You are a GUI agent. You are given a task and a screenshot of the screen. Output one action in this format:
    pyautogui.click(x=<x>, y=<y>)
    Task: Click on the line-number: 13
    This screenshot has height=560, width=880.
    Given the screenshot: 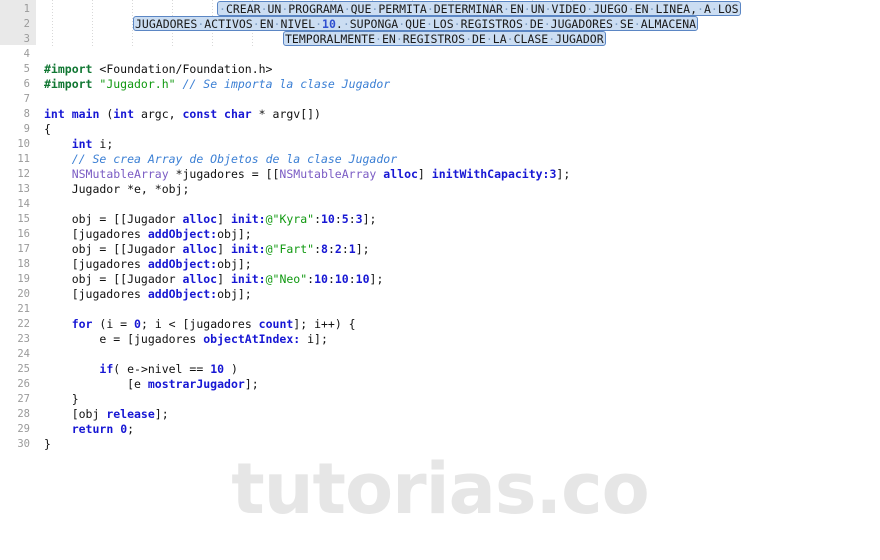 What is the action you would take?
    pyautogui.click(x=23, y=189)
    